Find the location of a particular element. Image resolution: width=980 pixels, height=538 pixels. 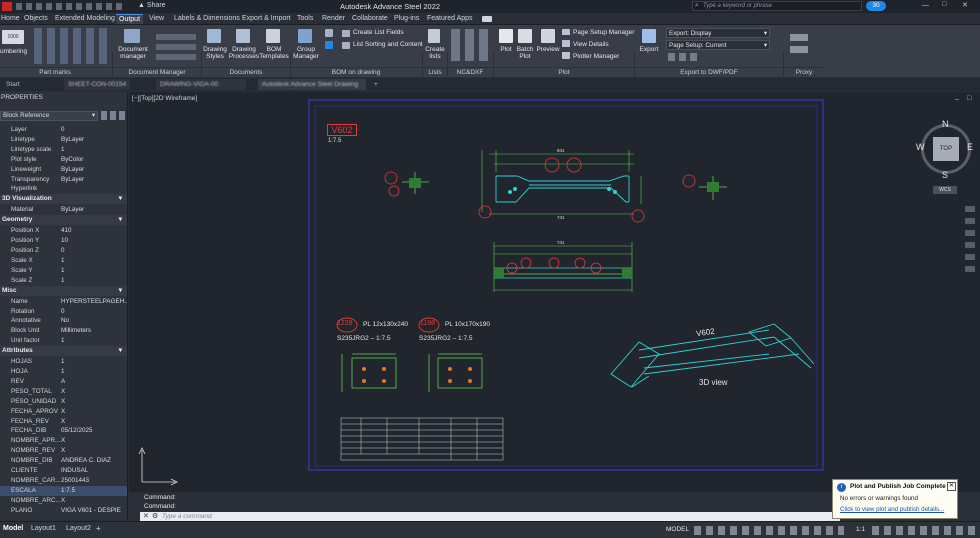

attribute-row: NOMBRE_DIB ANDREA C. DIAZ is located at coordinates (63, 461).